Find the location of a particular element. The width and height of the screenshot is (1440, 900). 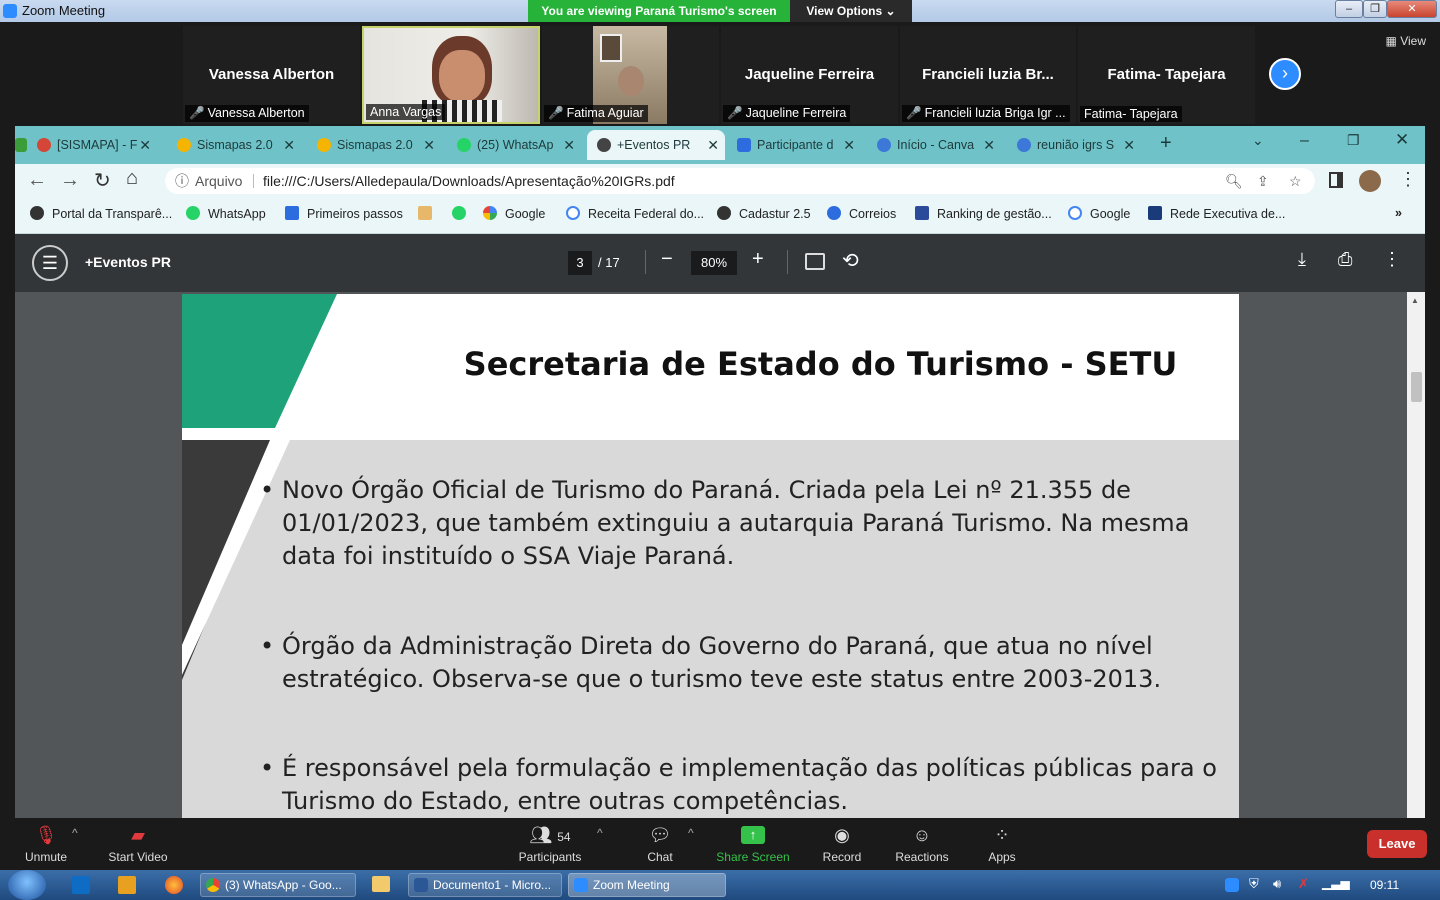

share-icon: ⇪ is located at coordinates (1263, 181).